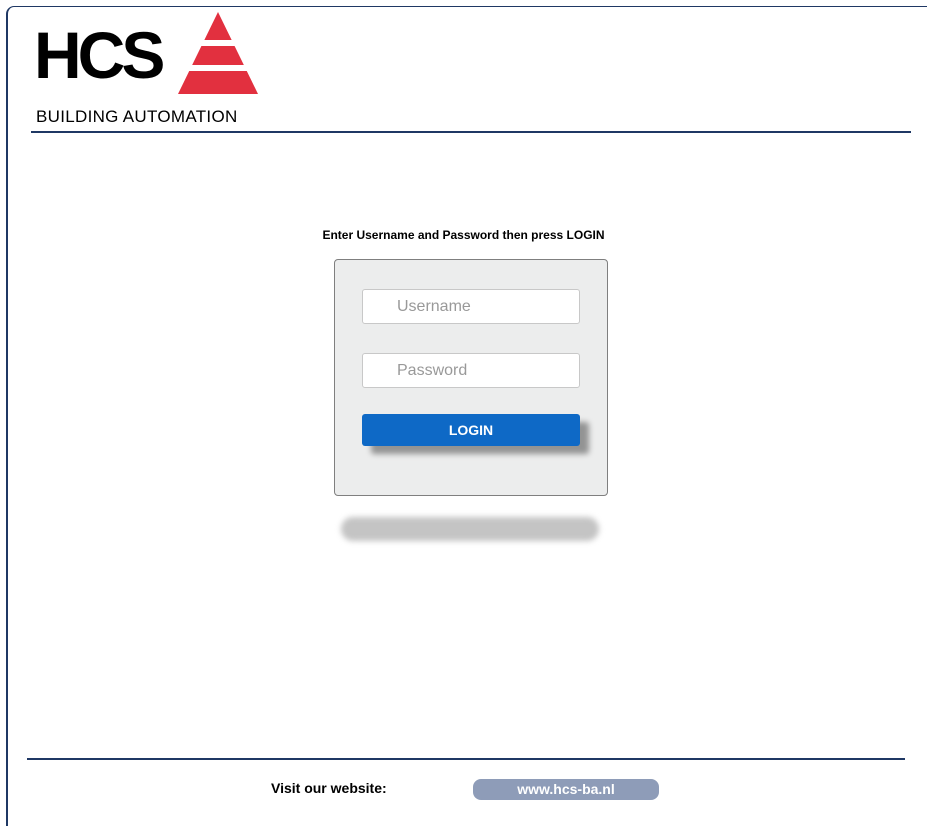  Describe the element at coordinates (470, 529) in the screenshot. I see `login-message-area` at that location.